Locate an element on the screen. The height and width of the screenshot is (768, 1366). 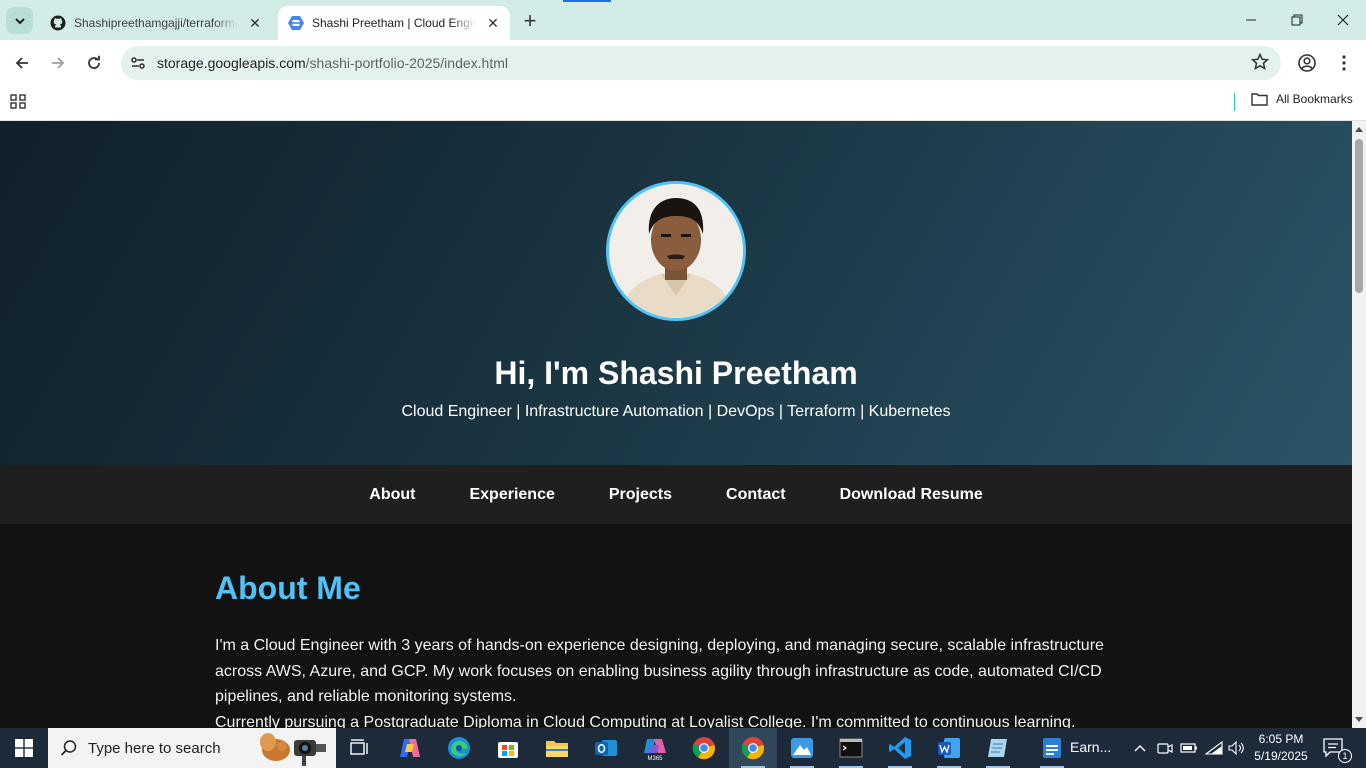
notepad-icon is located at coordinates (997, 748).